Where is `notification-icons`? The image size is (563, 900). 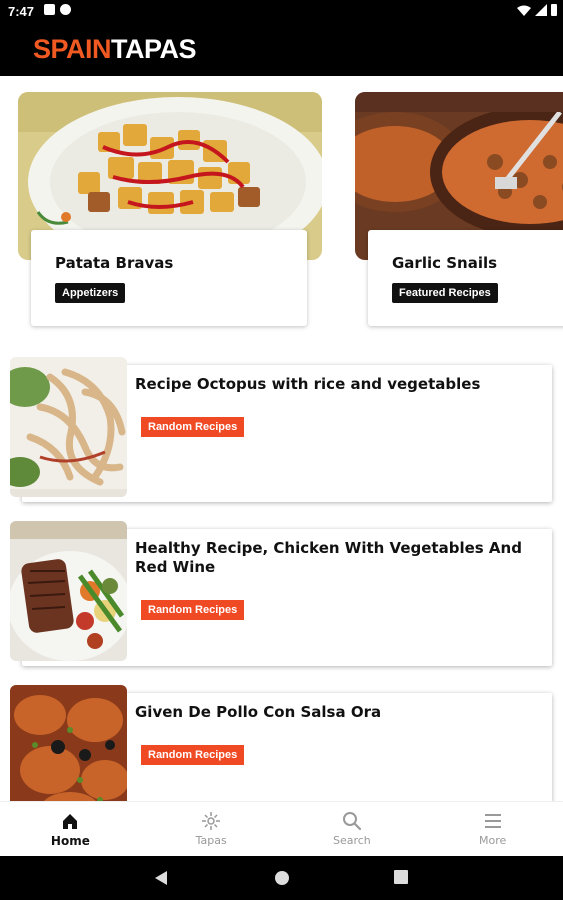
notification-icons is located at coordinates (57, 9).